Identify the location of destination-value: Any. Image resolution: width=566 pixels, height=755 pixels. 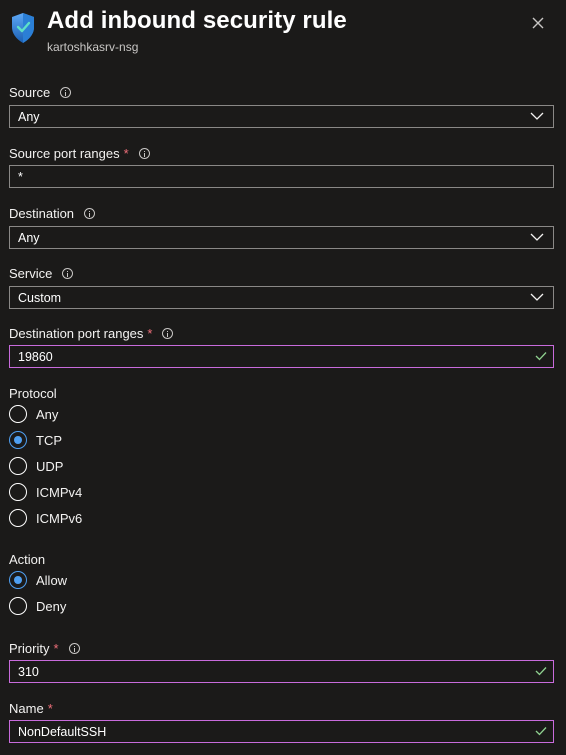
(29, 237).